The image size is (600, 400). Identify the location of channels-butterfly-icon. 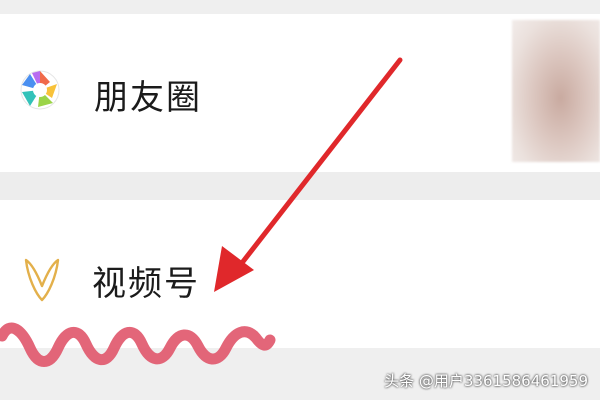
(42, 280).